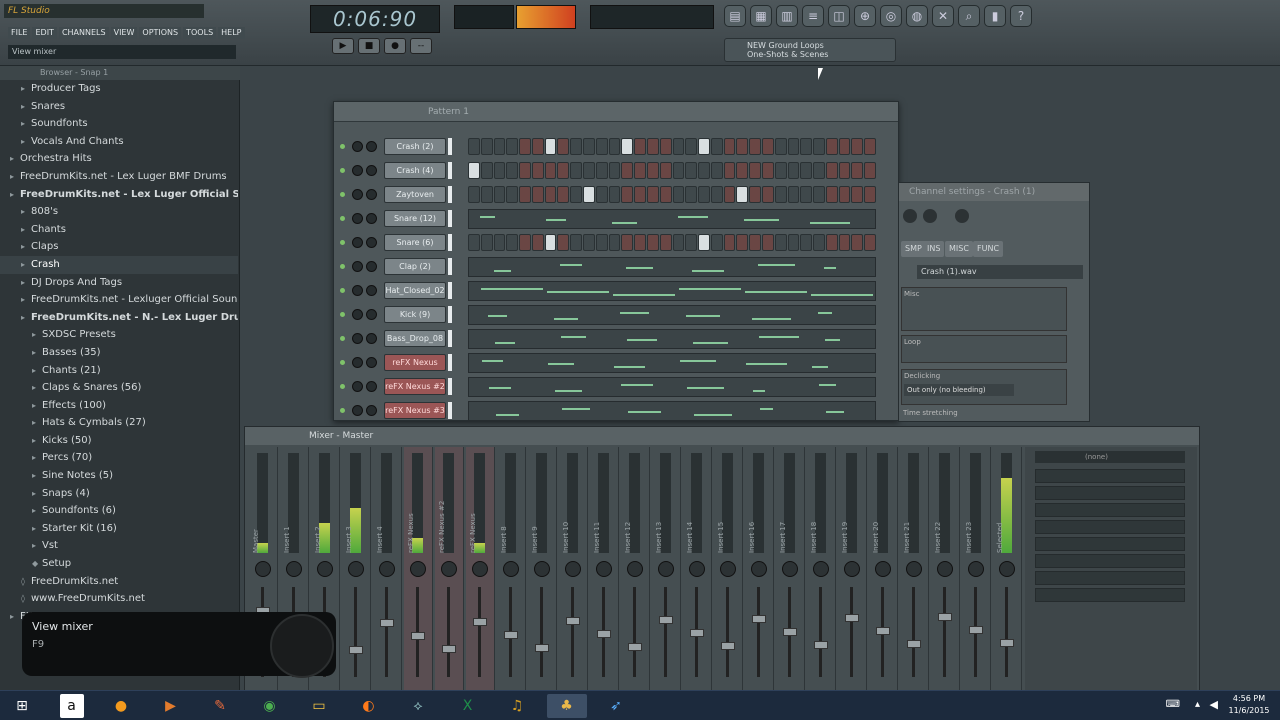 The image size is (1280, 720). I want to click on tray-up-icon: ▴, so click(1197, 704).